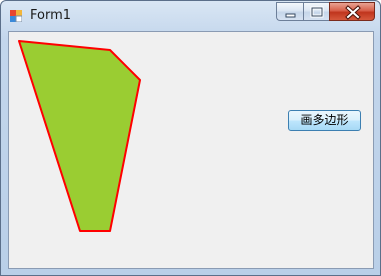 The image size is (381, 276). I want to click on draw-polygon-button: 画多边形, so click(324, 120).